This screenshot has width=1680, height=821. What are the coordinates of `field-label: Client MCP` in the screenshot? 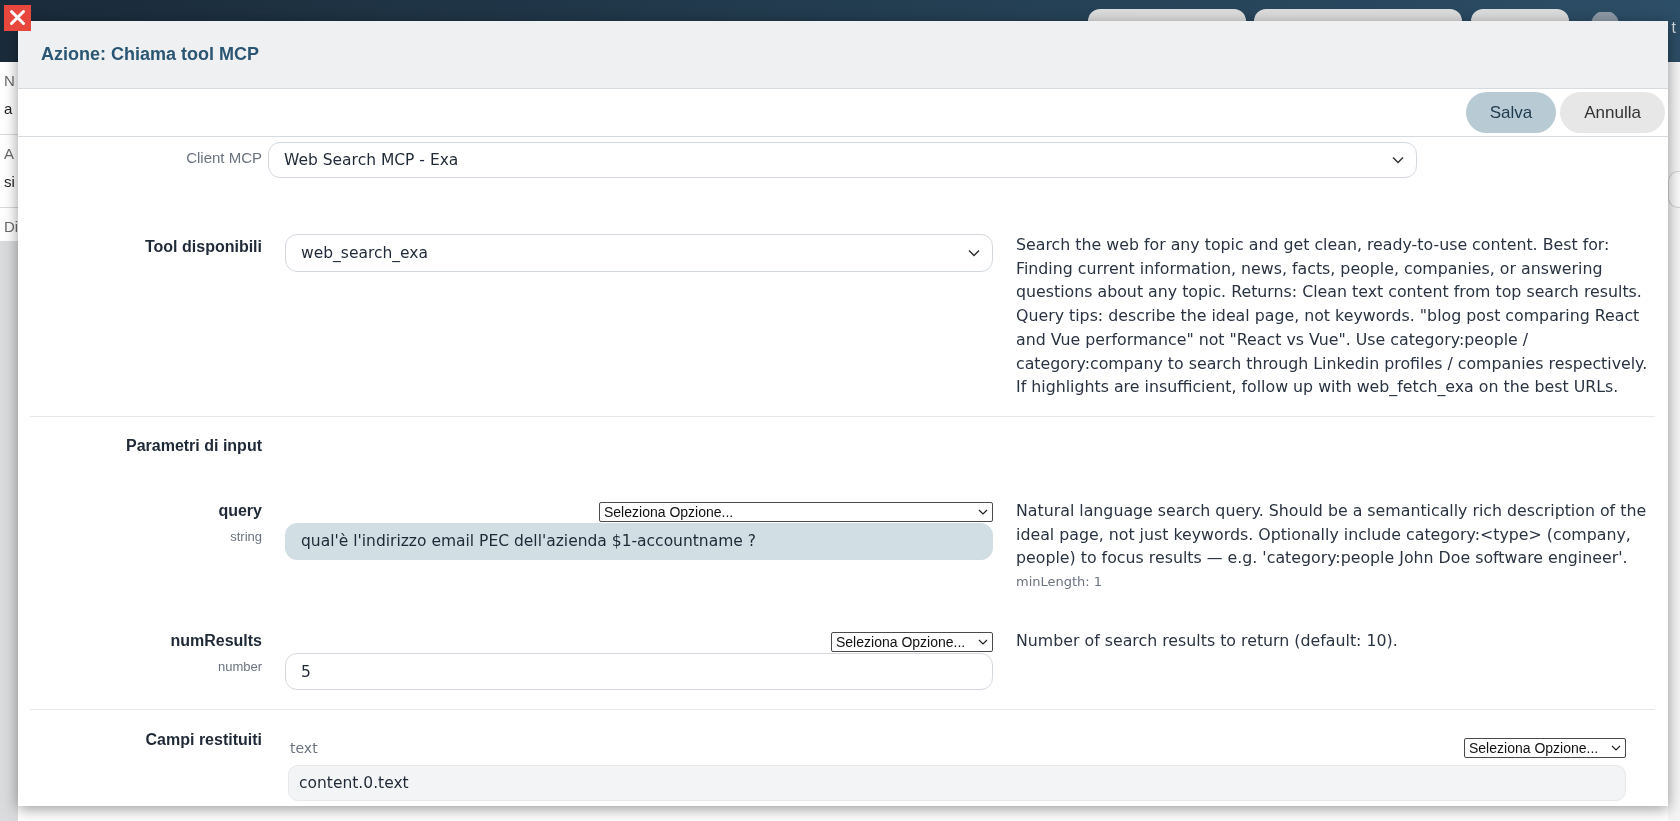 It's located at (223, 158).